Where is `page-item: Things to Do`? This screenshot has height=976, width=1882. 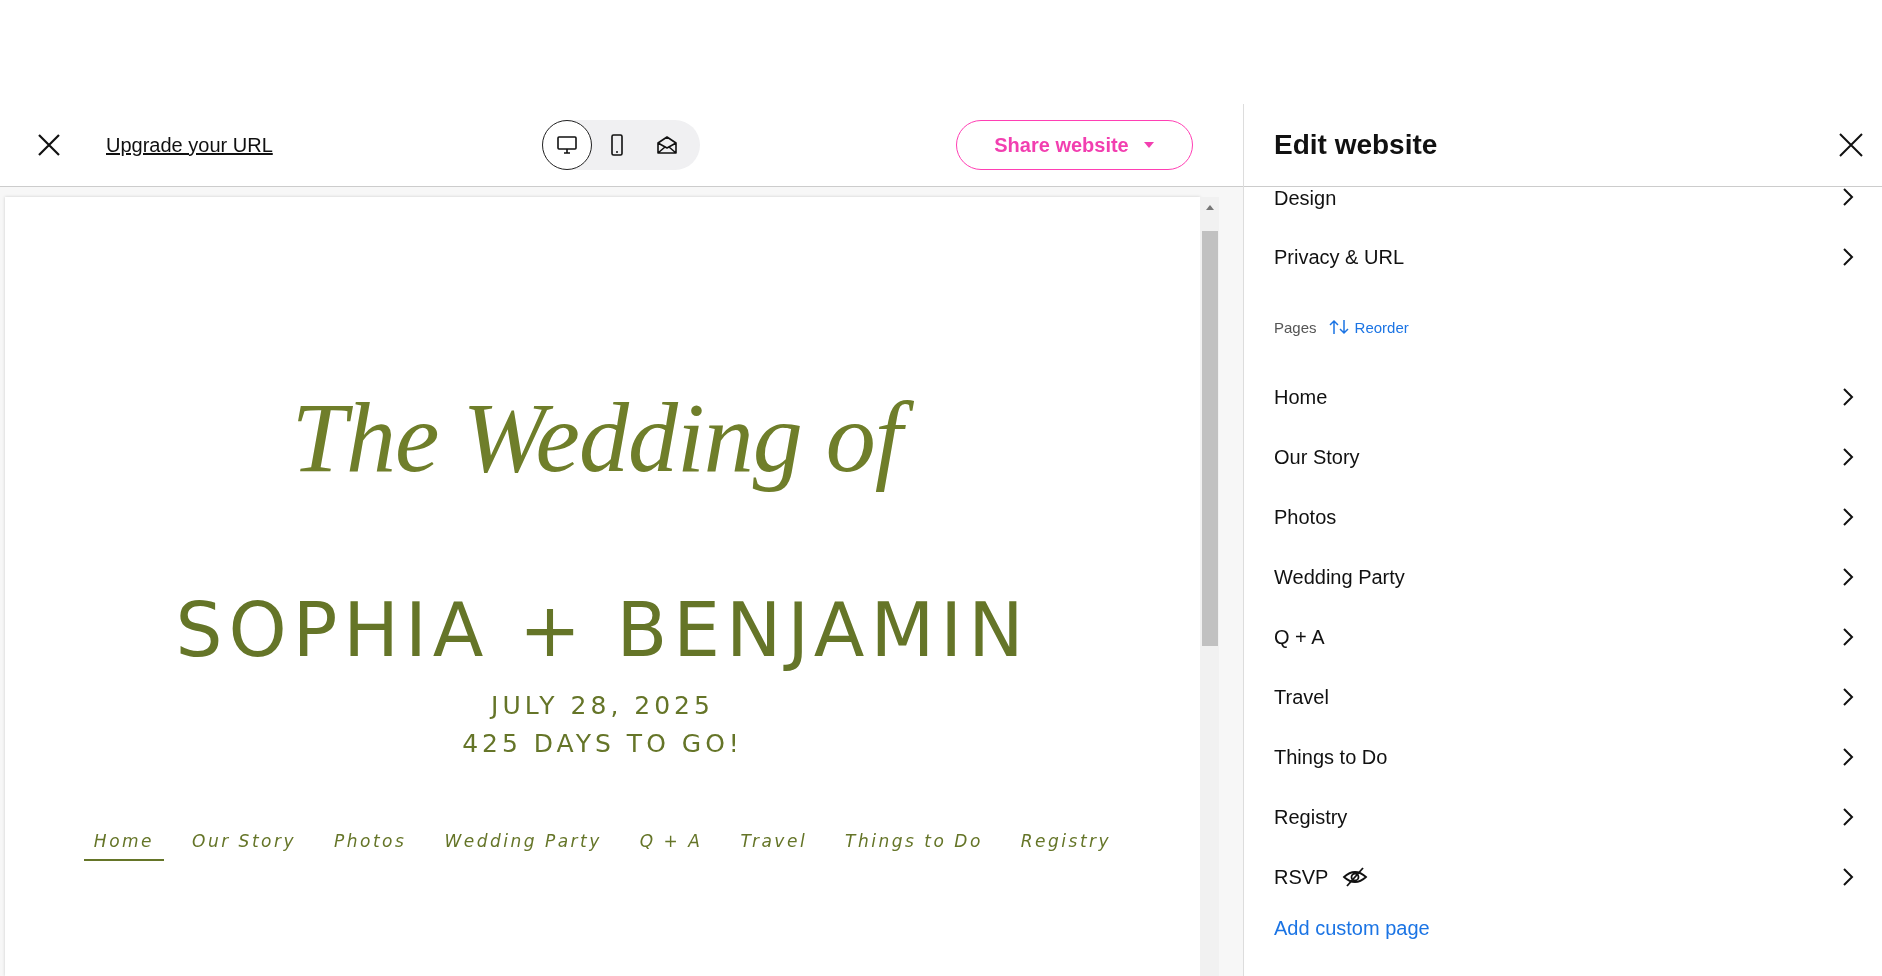 page-item: Things to Do is located at coordinates (1564, 757).